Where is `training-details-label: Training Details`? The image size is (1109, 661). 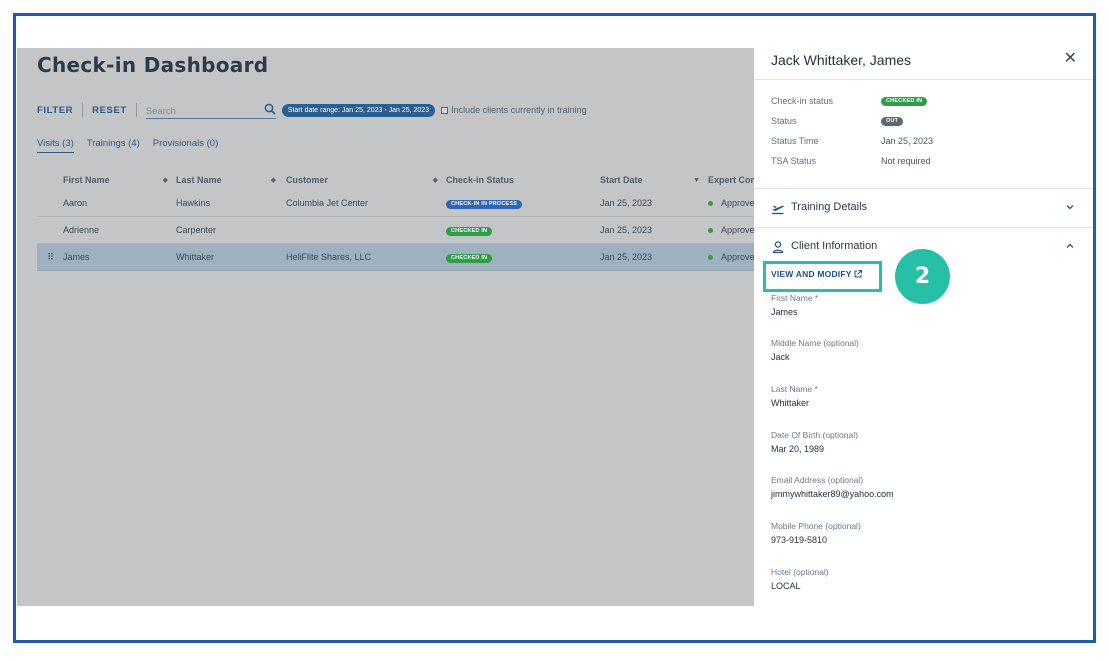
training-details-label: Training Details is located at coordinates (829, 207).